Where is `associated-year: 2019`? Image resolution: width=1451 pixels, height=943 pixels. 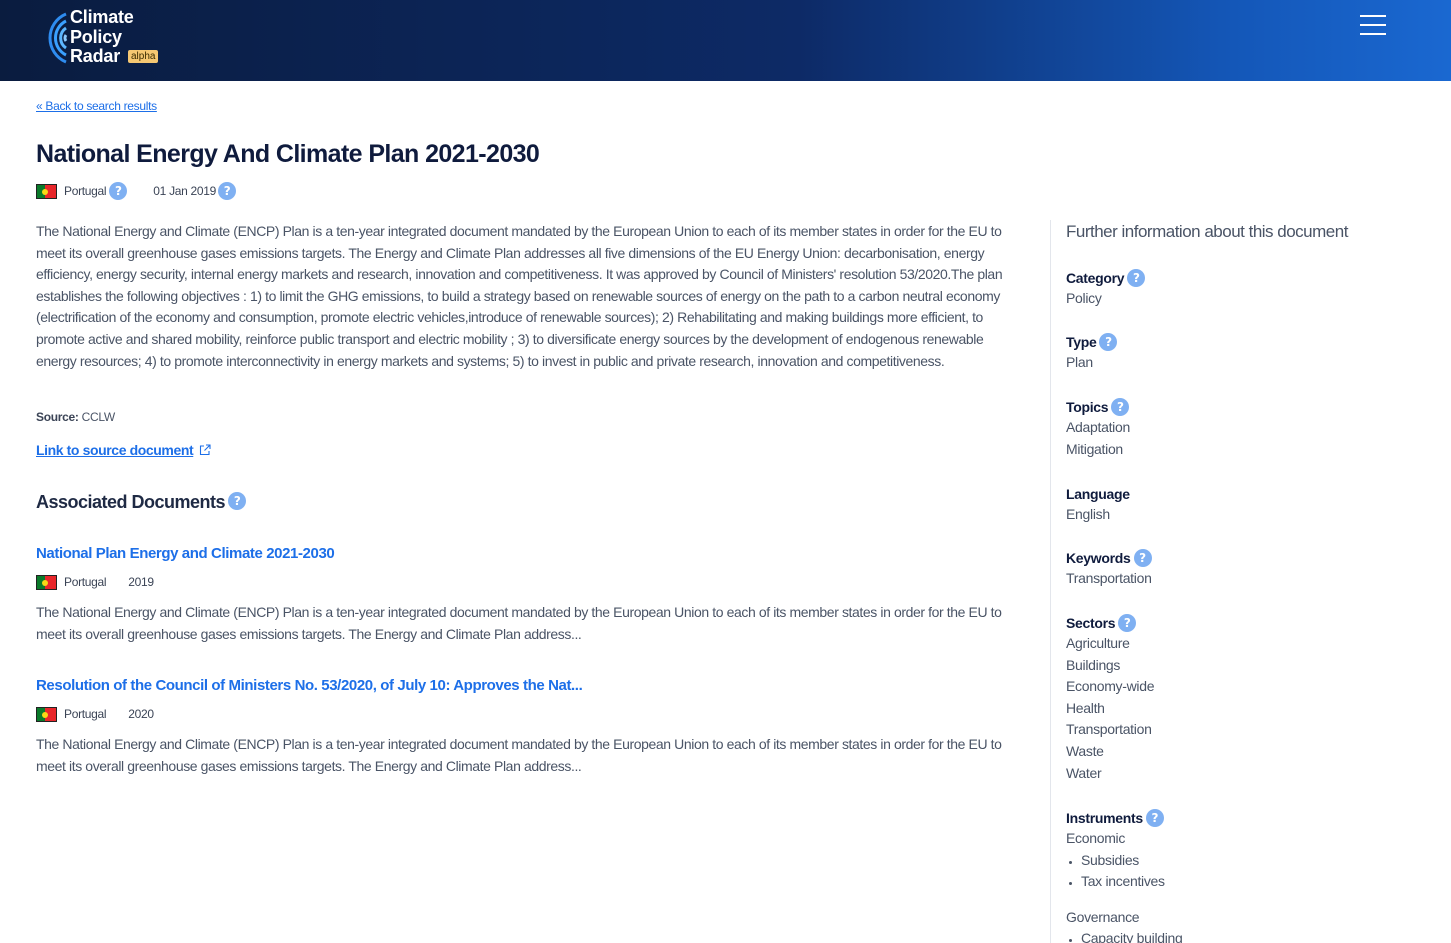 associated-year: 2019 is located at coordinates (141, 582).